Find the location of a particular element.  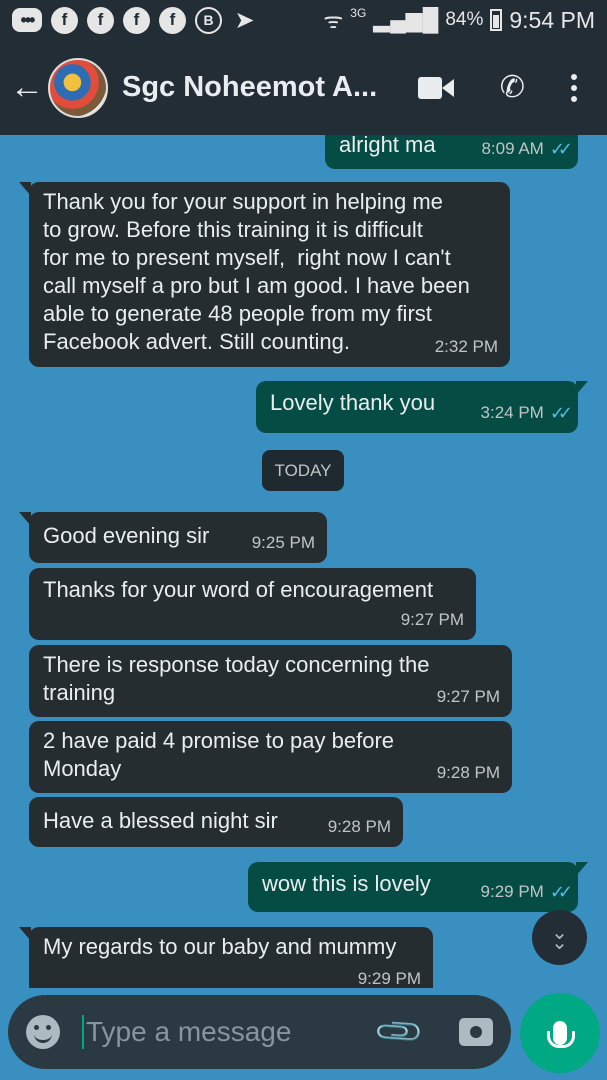

mic-button is located at coordinates (560, 1033).